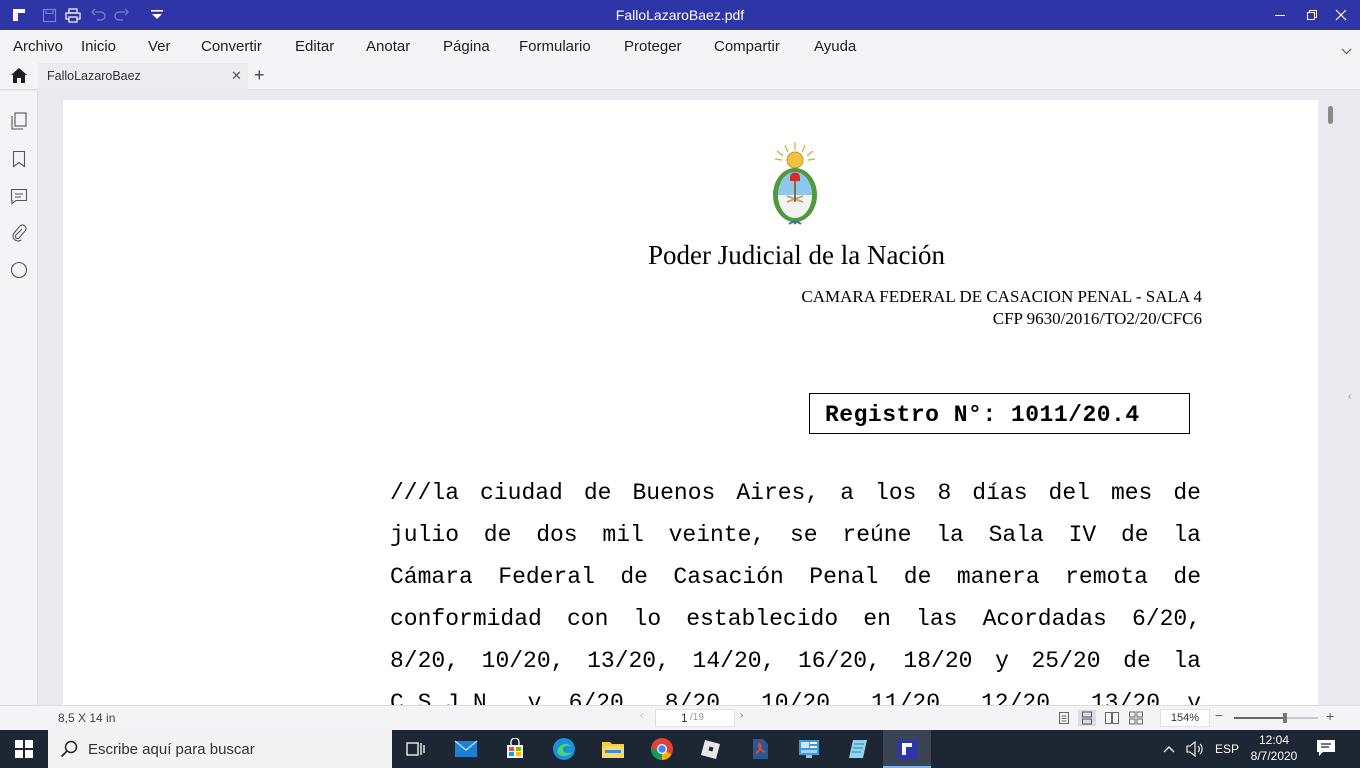 This screenshot has width=1360, height=768. I want to click on zoom-slider, so click(1276, 718).